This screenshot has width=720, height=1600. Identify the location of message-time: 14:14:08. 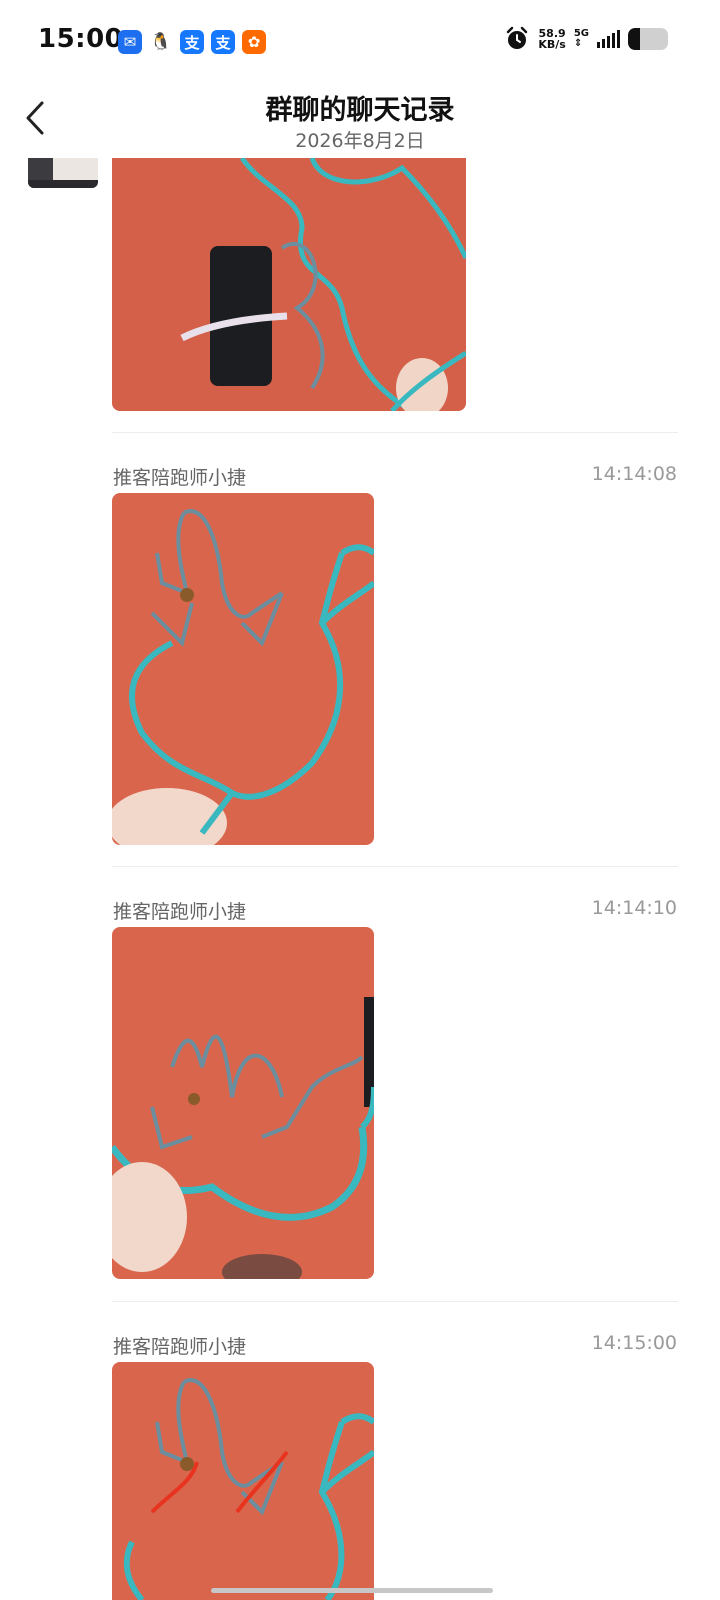
(634, 474).